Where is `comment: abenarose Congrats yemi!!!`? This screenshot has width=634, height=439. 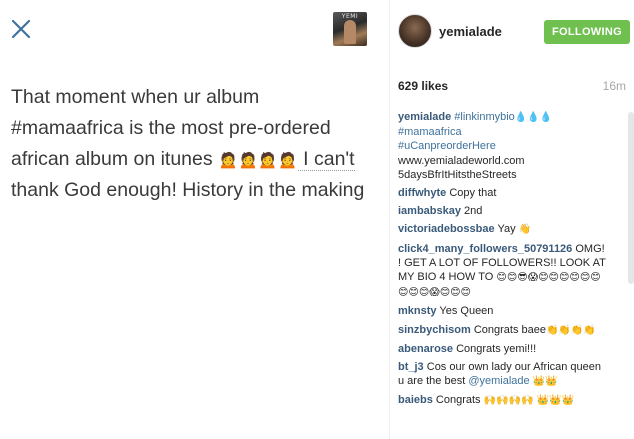 comment: abenarose Congrats yemi!!! is located at coordinates (504, 349).